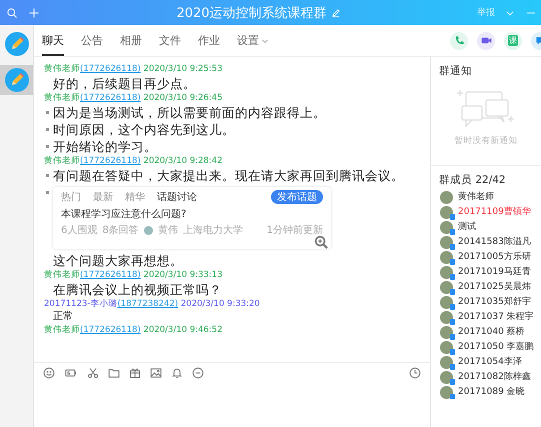 Image resolution: width=541 pixels, height=427 pixels. I want to click on bell-icon, so click(177, 373).